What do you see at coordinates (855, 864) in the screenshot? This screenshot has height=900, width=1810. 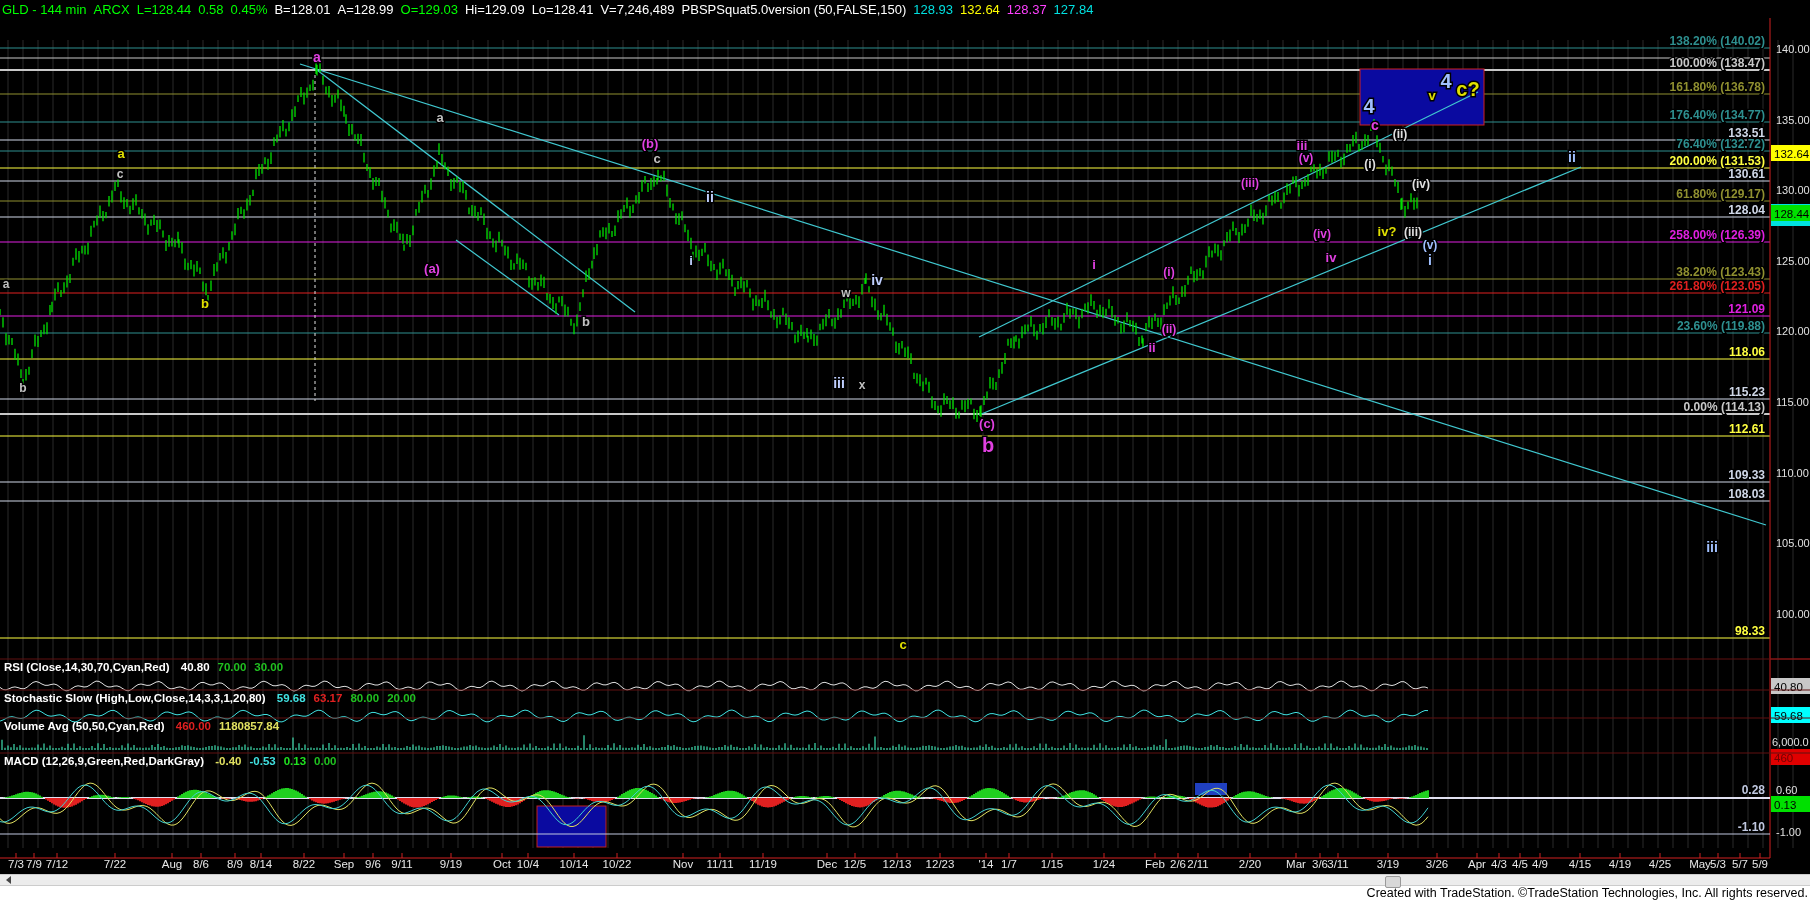 I see `date-tick: 12/5` at bounding box center [855, 864].